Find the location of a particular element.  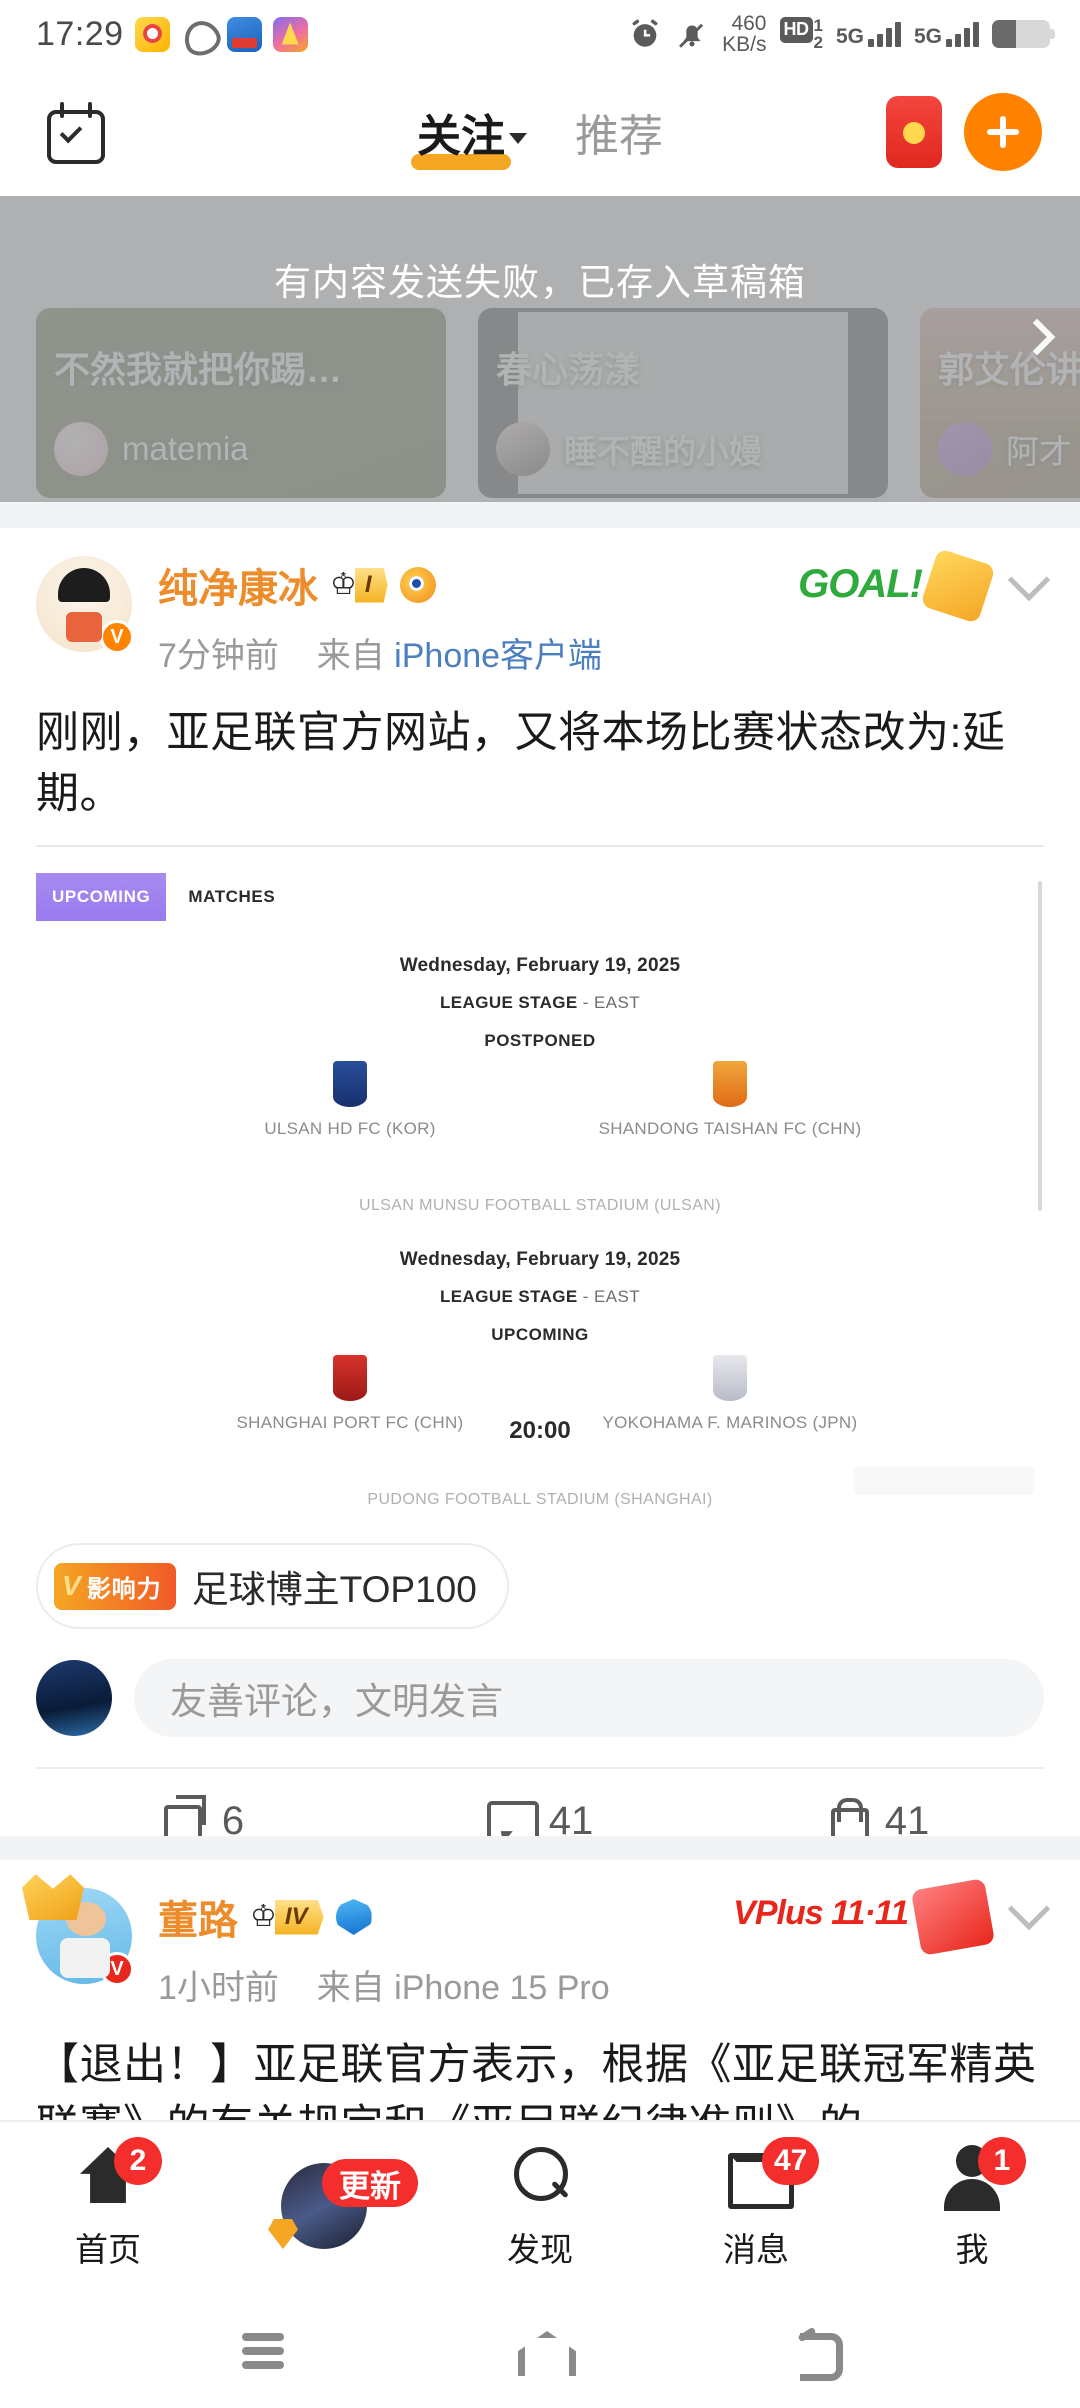

tab-following: 关注 is located at coordinates (469, 135).